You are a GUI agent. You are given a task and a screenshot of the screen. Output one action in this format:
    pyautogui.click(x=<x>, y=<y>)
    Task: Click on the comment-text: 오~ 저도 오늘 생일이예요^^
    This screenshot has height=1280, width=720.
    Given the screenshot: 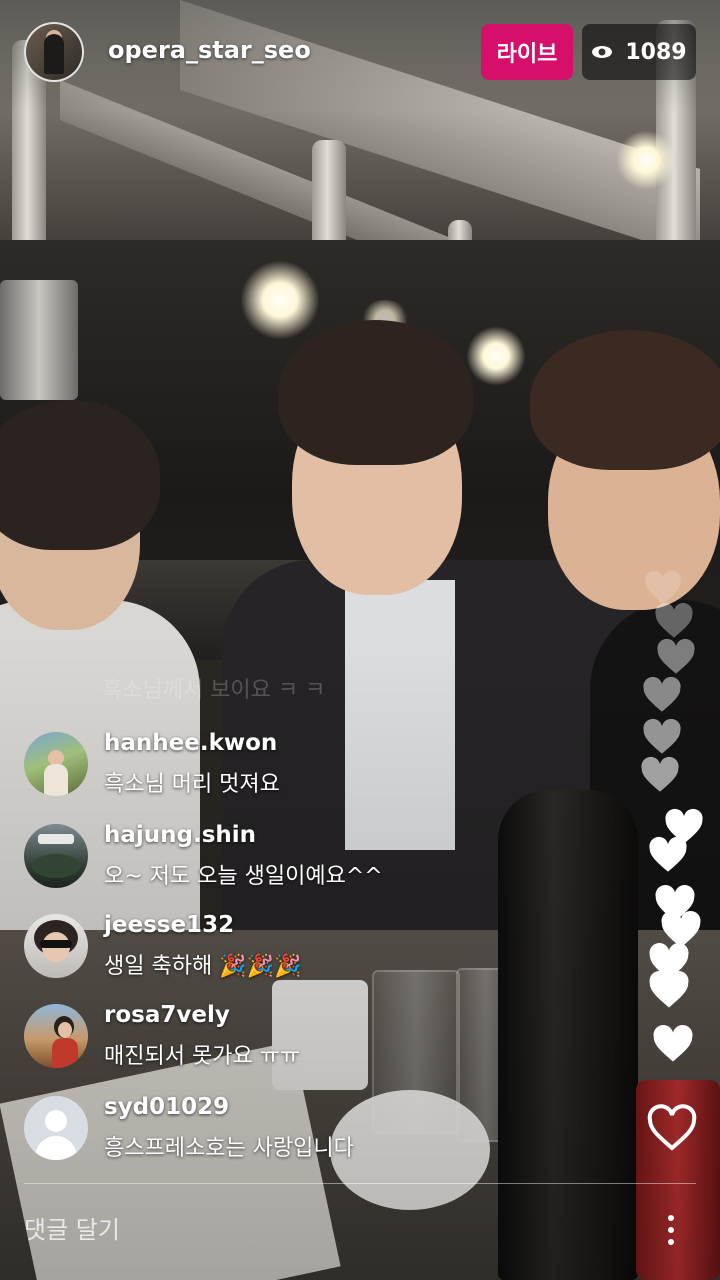 What is the action you would take?
    pyautogui.click(x=243, y=876)
    